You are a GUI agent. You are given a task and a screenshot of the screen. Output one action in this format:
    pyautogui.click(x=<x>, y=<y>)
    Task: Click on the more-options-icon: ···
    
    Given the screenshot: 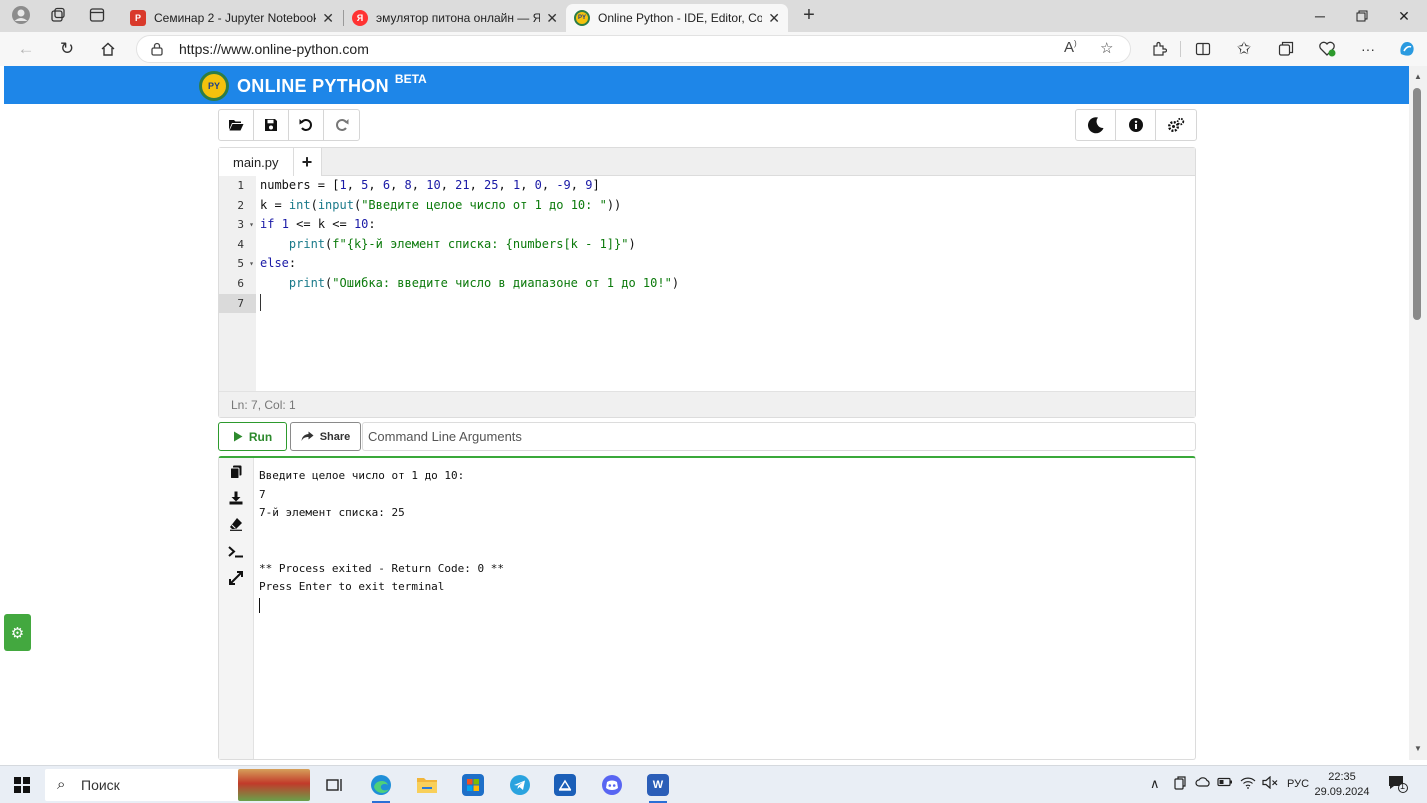 What is the action you would take?
    pyautogui.click(x=1368, y=49)
    